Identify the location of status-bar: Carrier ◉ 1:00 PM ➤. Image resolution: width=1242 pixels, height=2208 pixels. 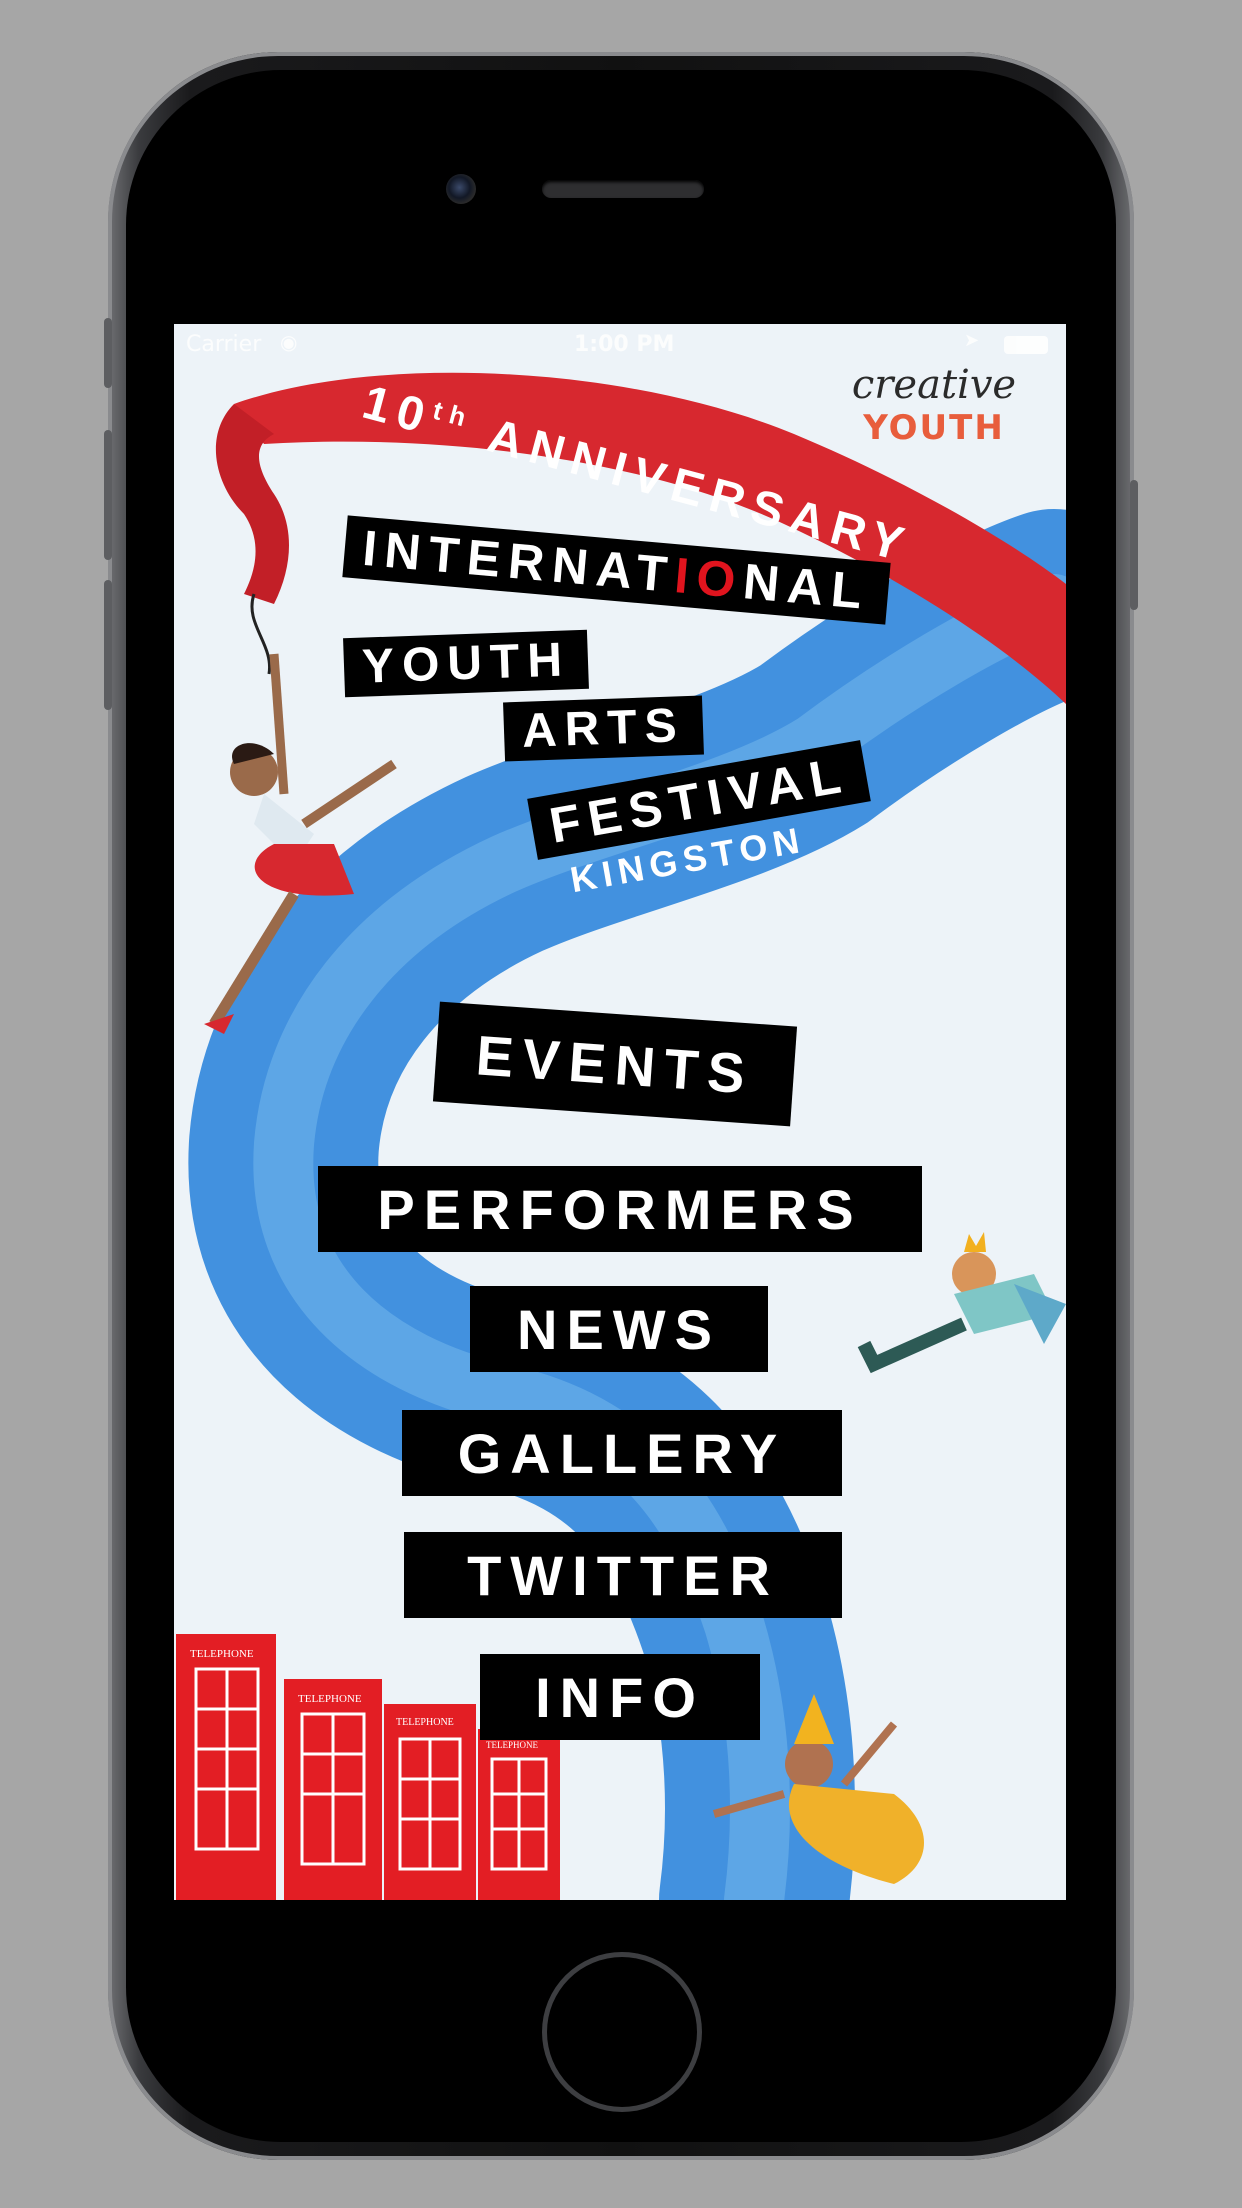
(620, 344).